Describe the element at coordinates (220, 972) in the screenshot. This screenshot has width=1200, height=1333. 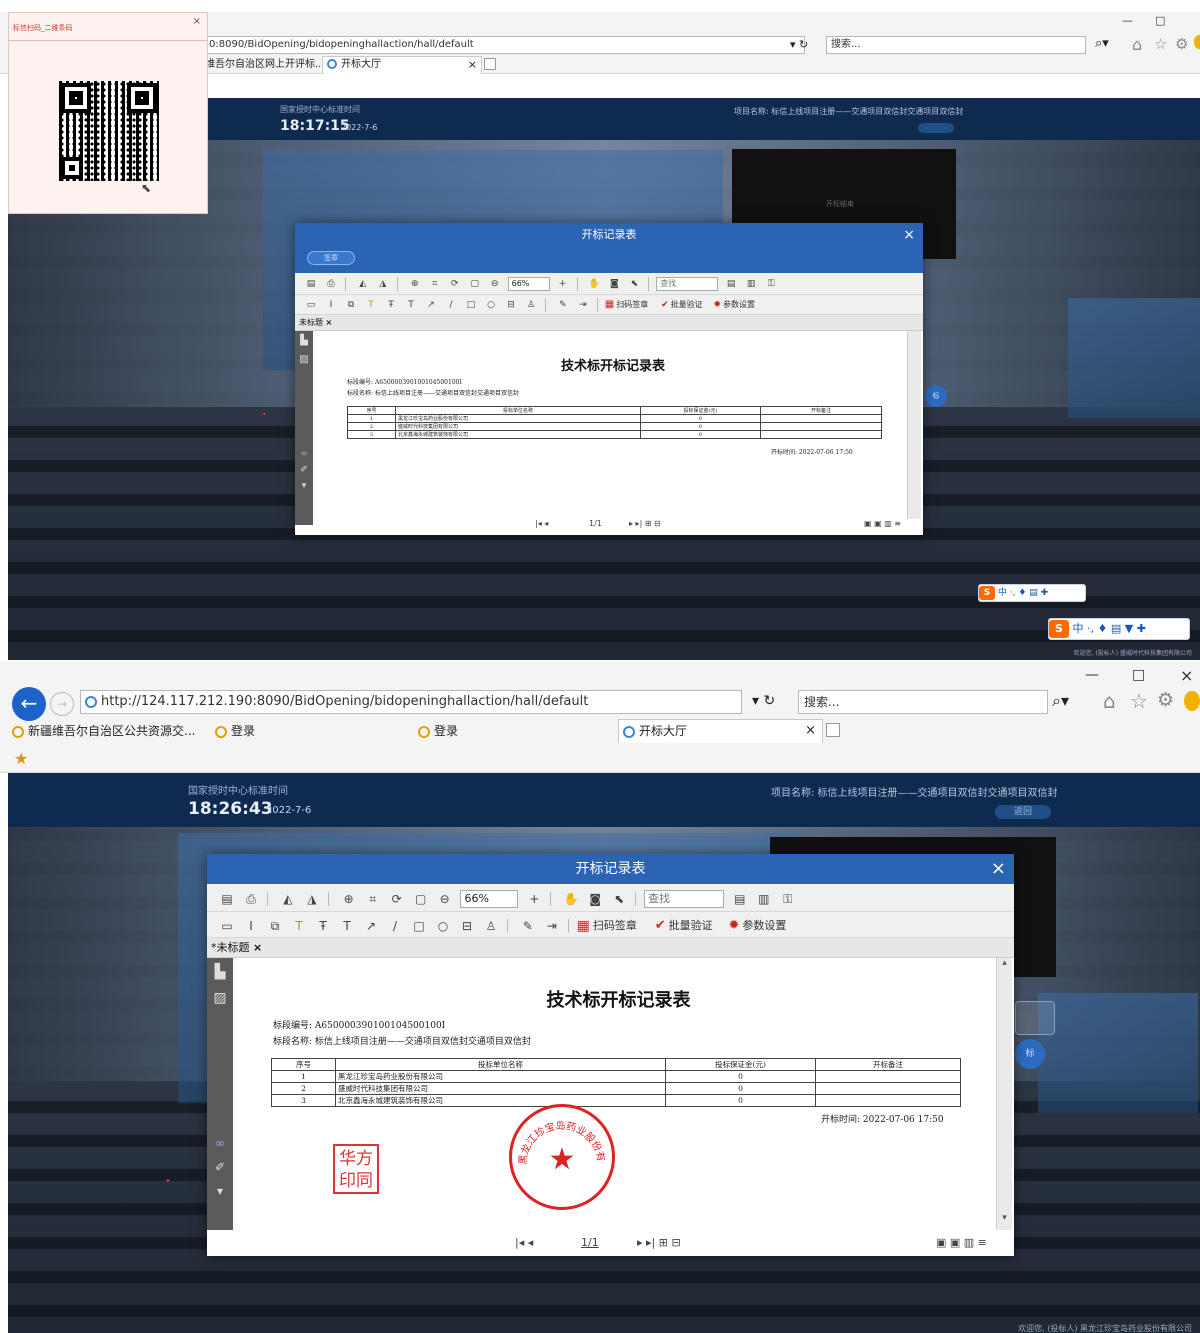
I see `bookmark-icon: ▙` at that location.